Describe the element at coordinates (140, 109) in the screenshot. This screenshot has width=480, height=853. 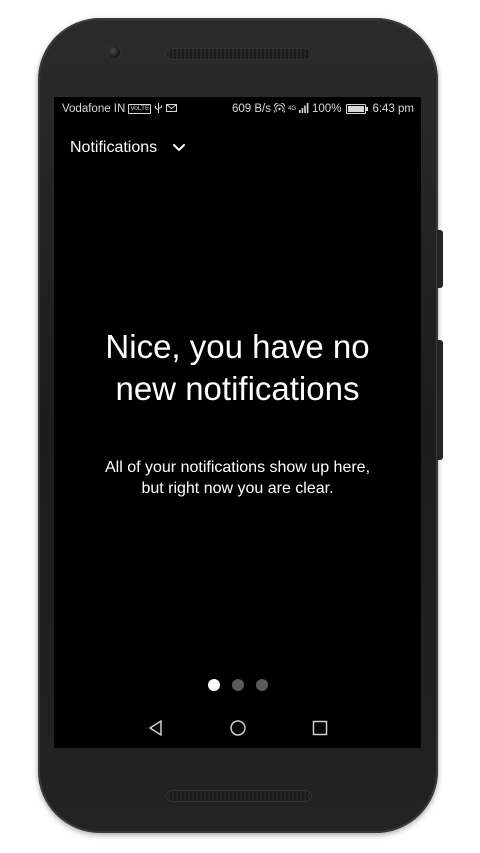
I see `volte-icon: VoLTE` at that location.